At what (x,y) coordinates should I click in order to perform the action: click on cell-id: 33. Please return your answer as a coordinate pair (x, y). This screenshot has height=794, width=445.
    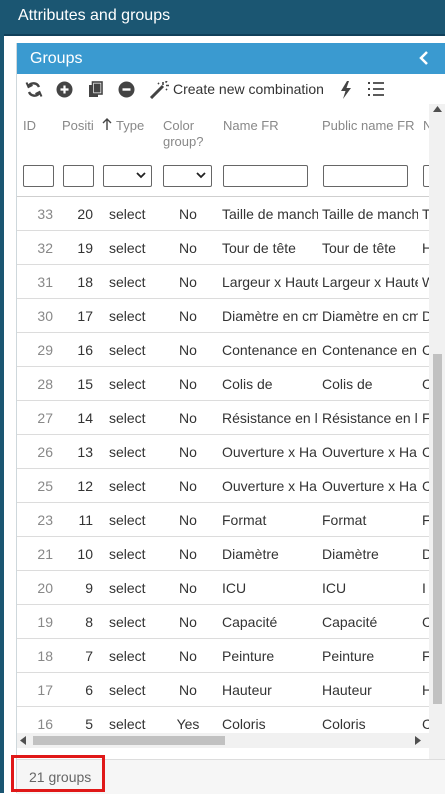
    Looking at the image, I should click on (45, 214).